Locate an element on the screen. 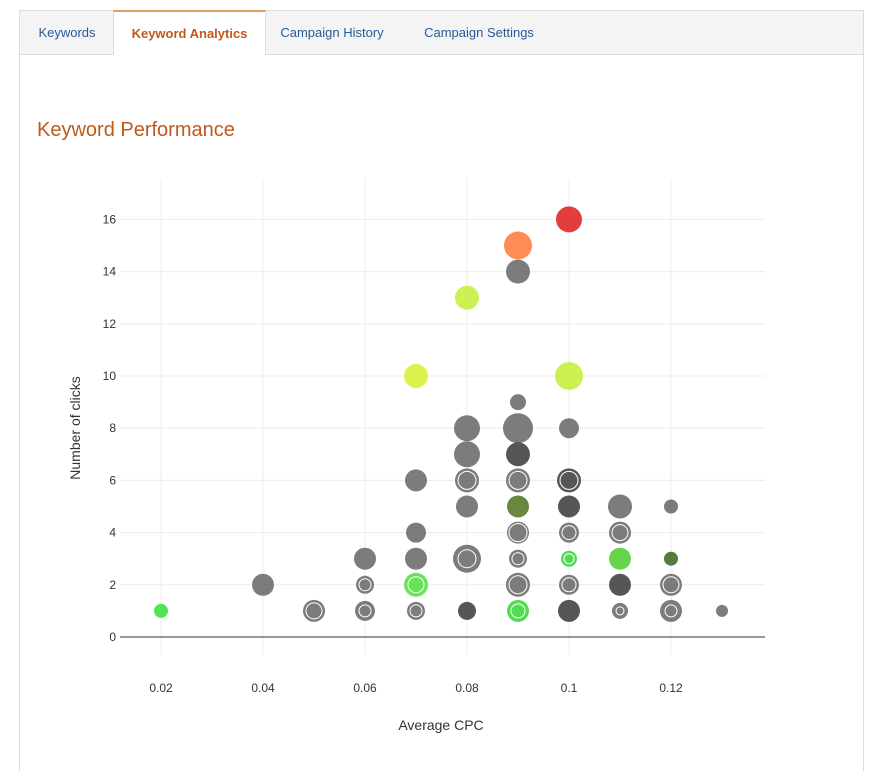  y-tick-label: 8 is located at coordinates (112, 428).